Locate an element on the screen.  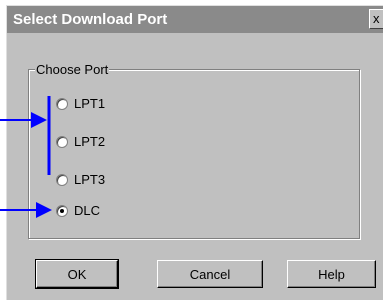
cancel-label: Cancel is located at coordinates (210, 274).